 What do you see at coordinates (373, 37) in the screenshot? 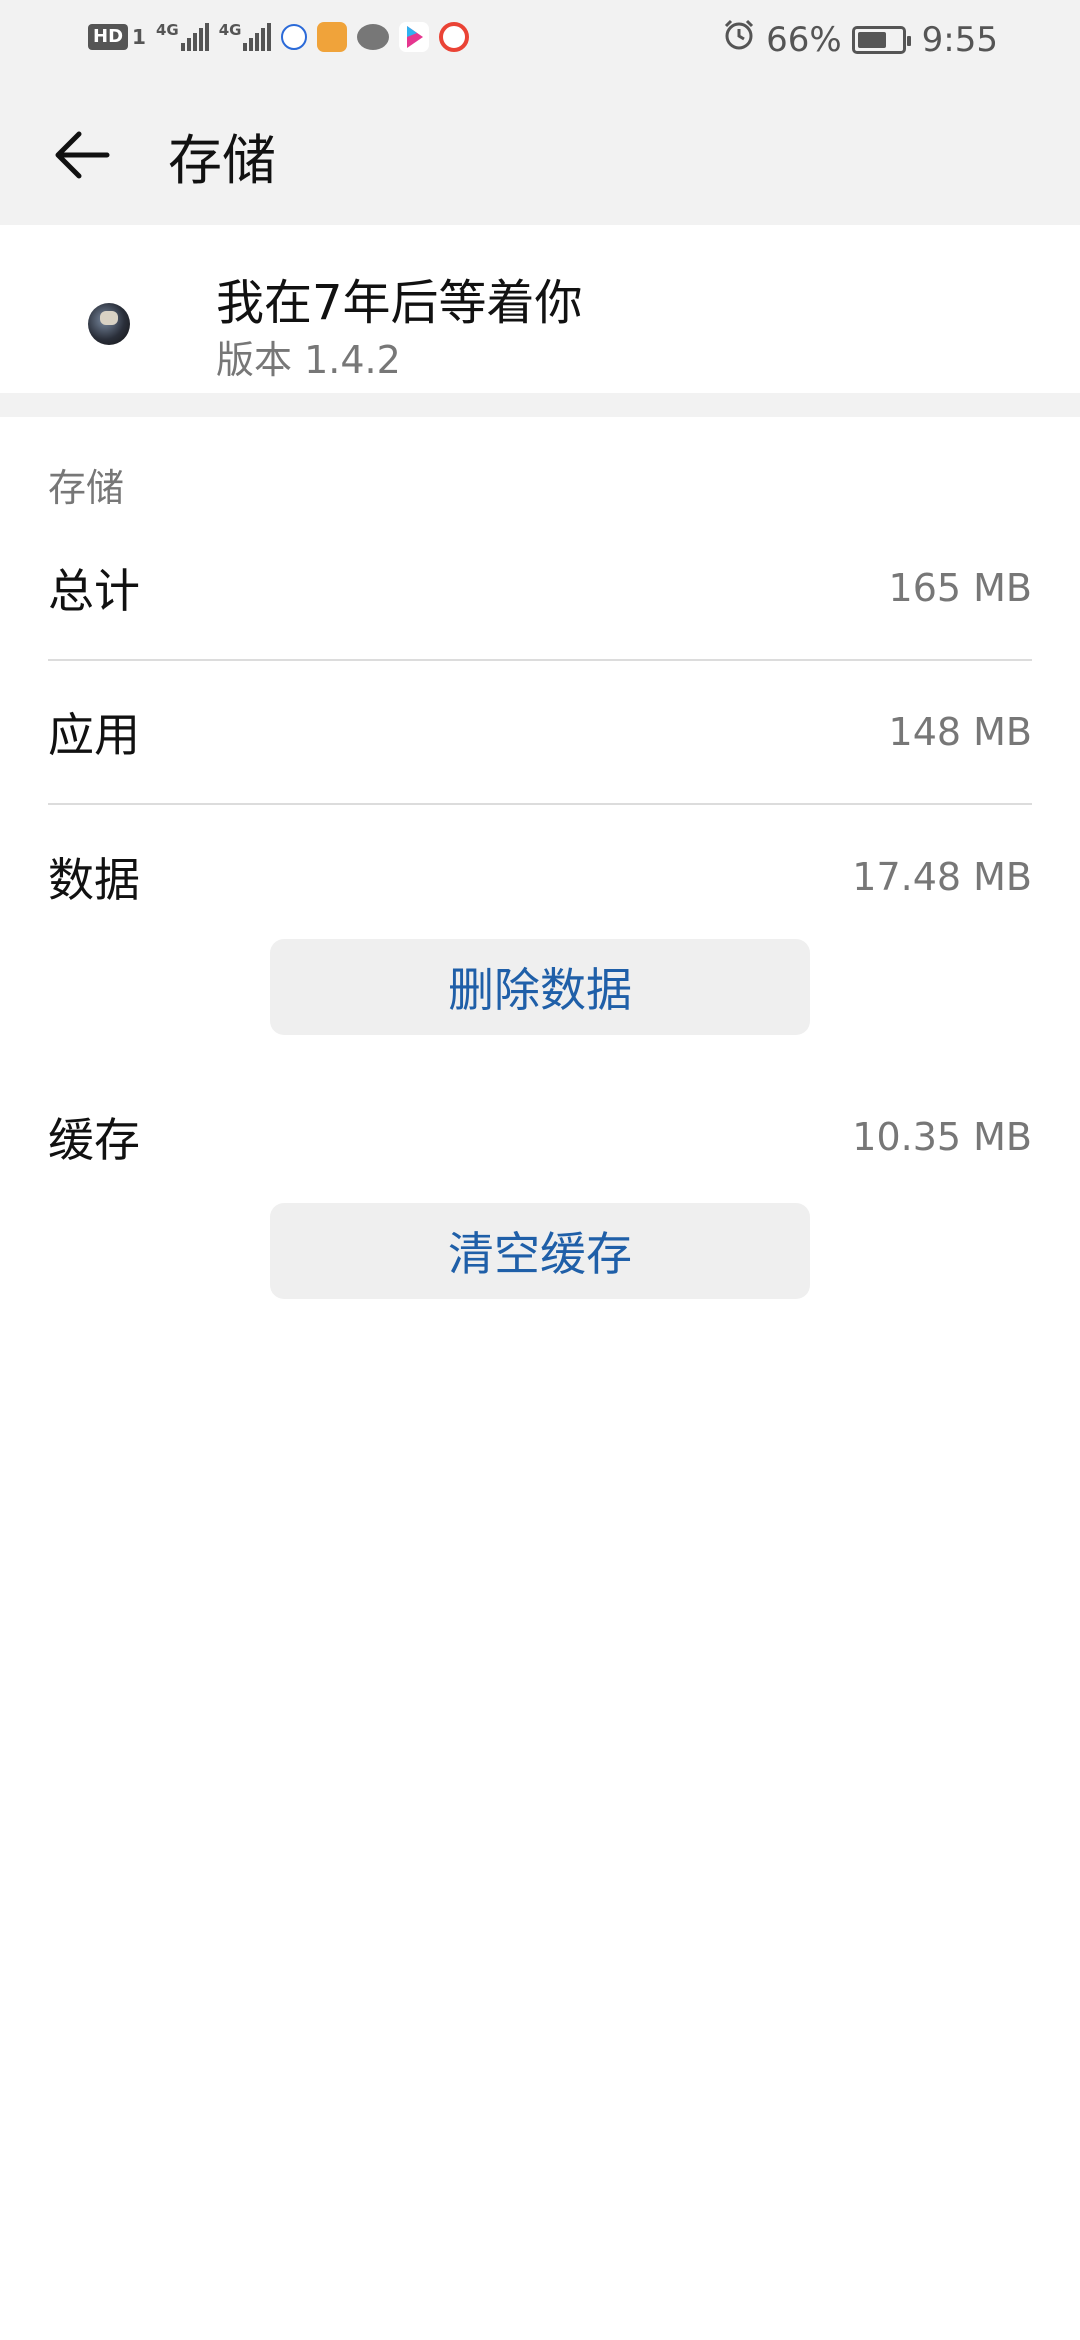
I see `wechat-icon` at bounding box center [373, 37].